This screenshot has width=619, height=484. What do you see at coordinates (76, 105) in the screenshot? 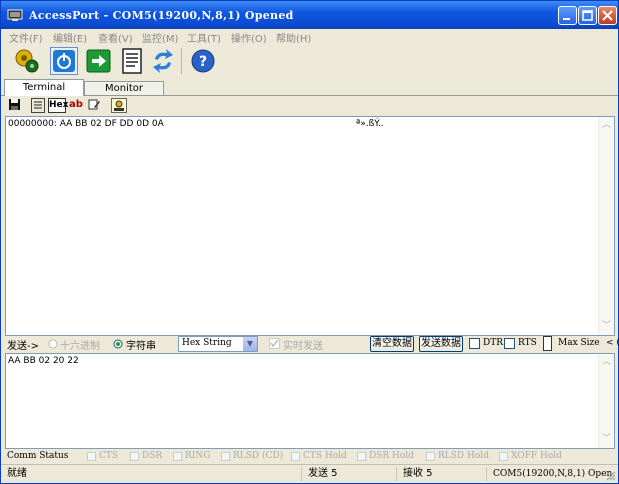
I see `text-toggle-button: ab` at bounding box center [76, 105].